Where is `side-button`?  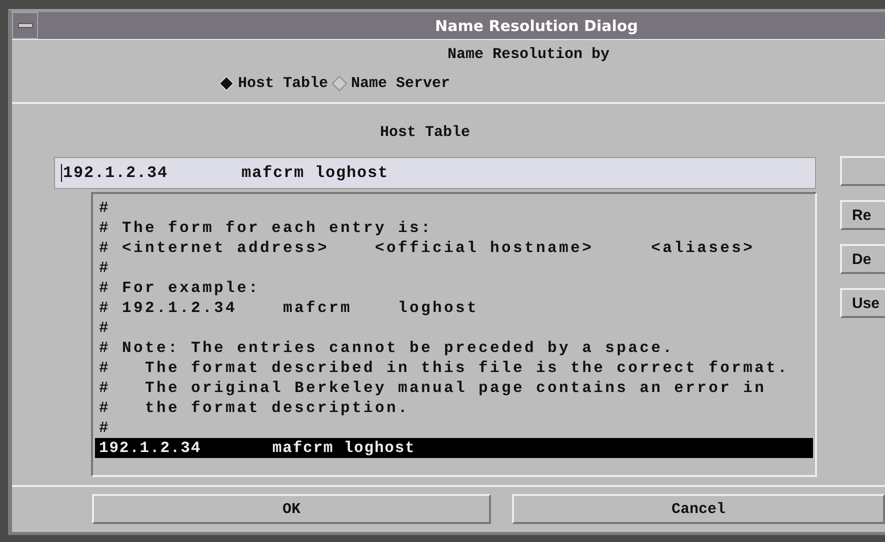 side-button is located at coordinates (862, 171).